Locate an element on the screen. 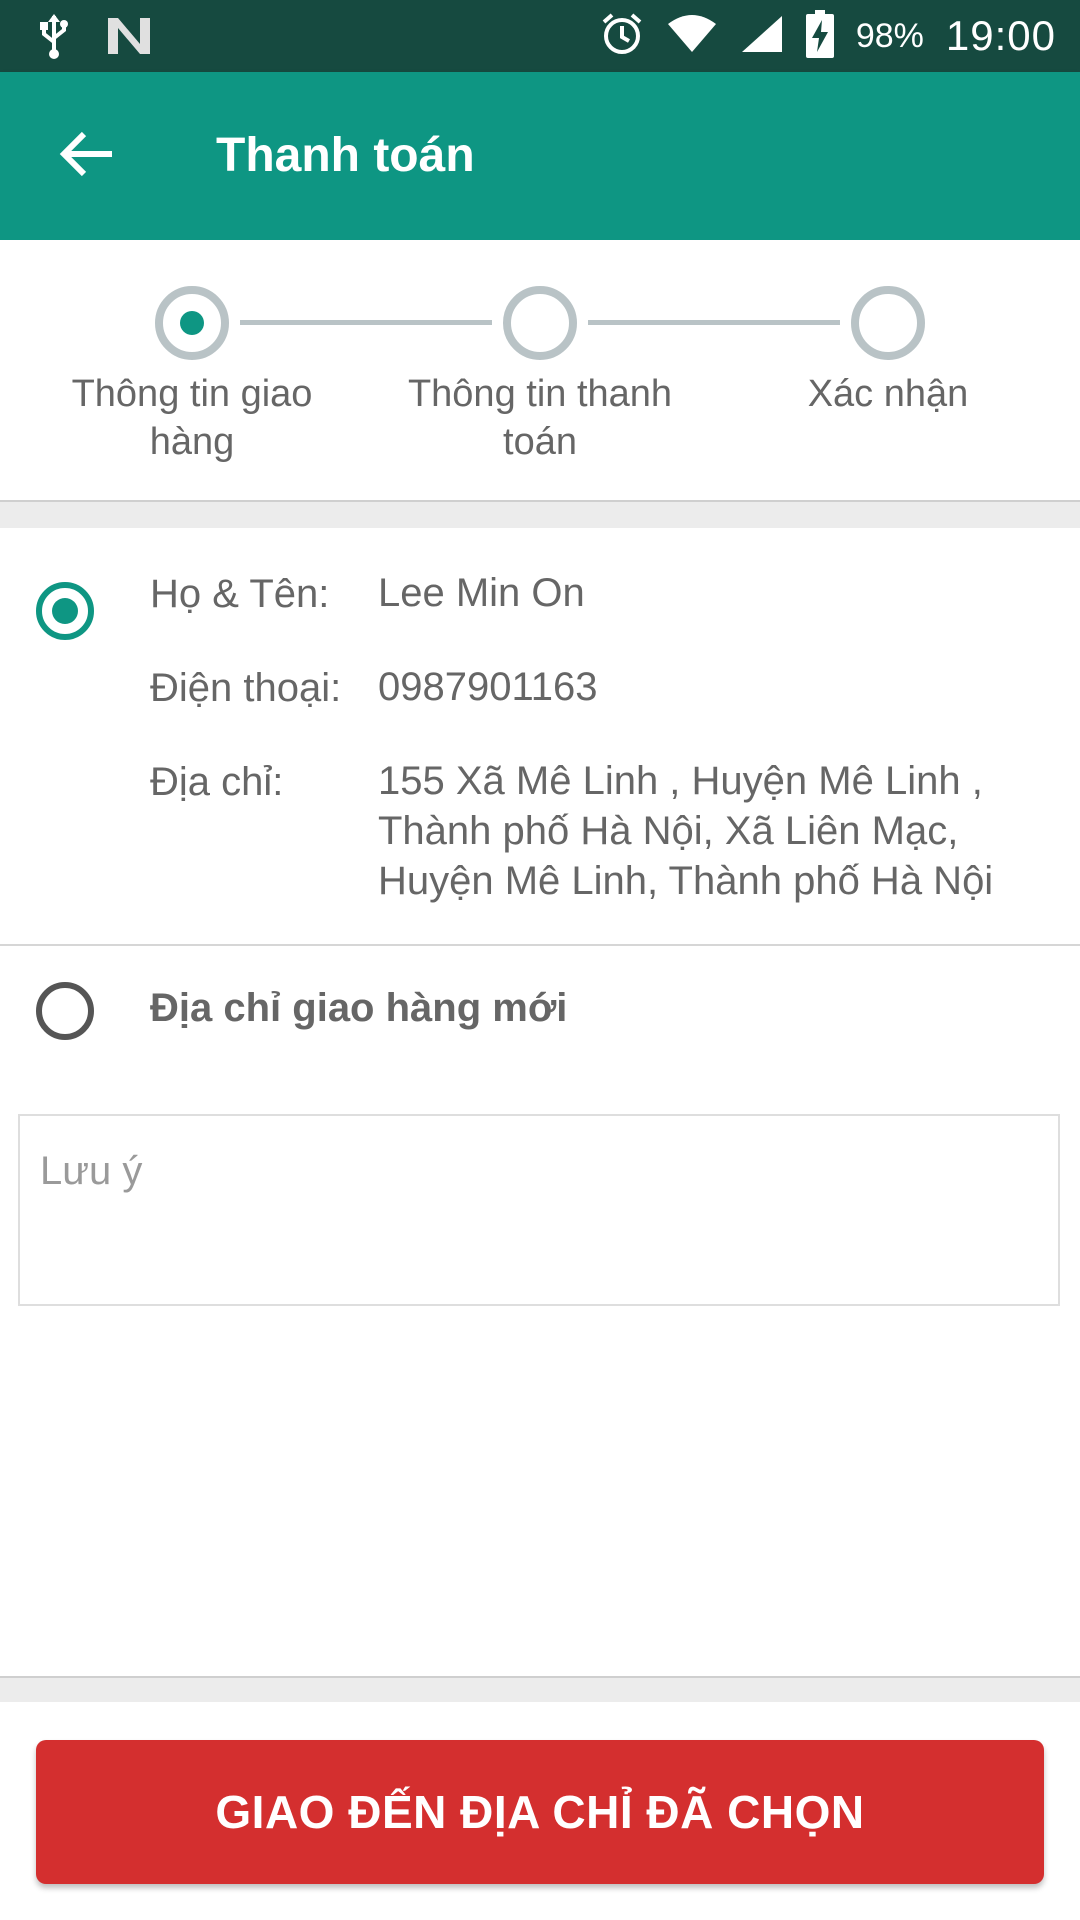 The width and height of the screenshot is (1080, 1920). saved-address-radio is located at coordinates (65, 611).